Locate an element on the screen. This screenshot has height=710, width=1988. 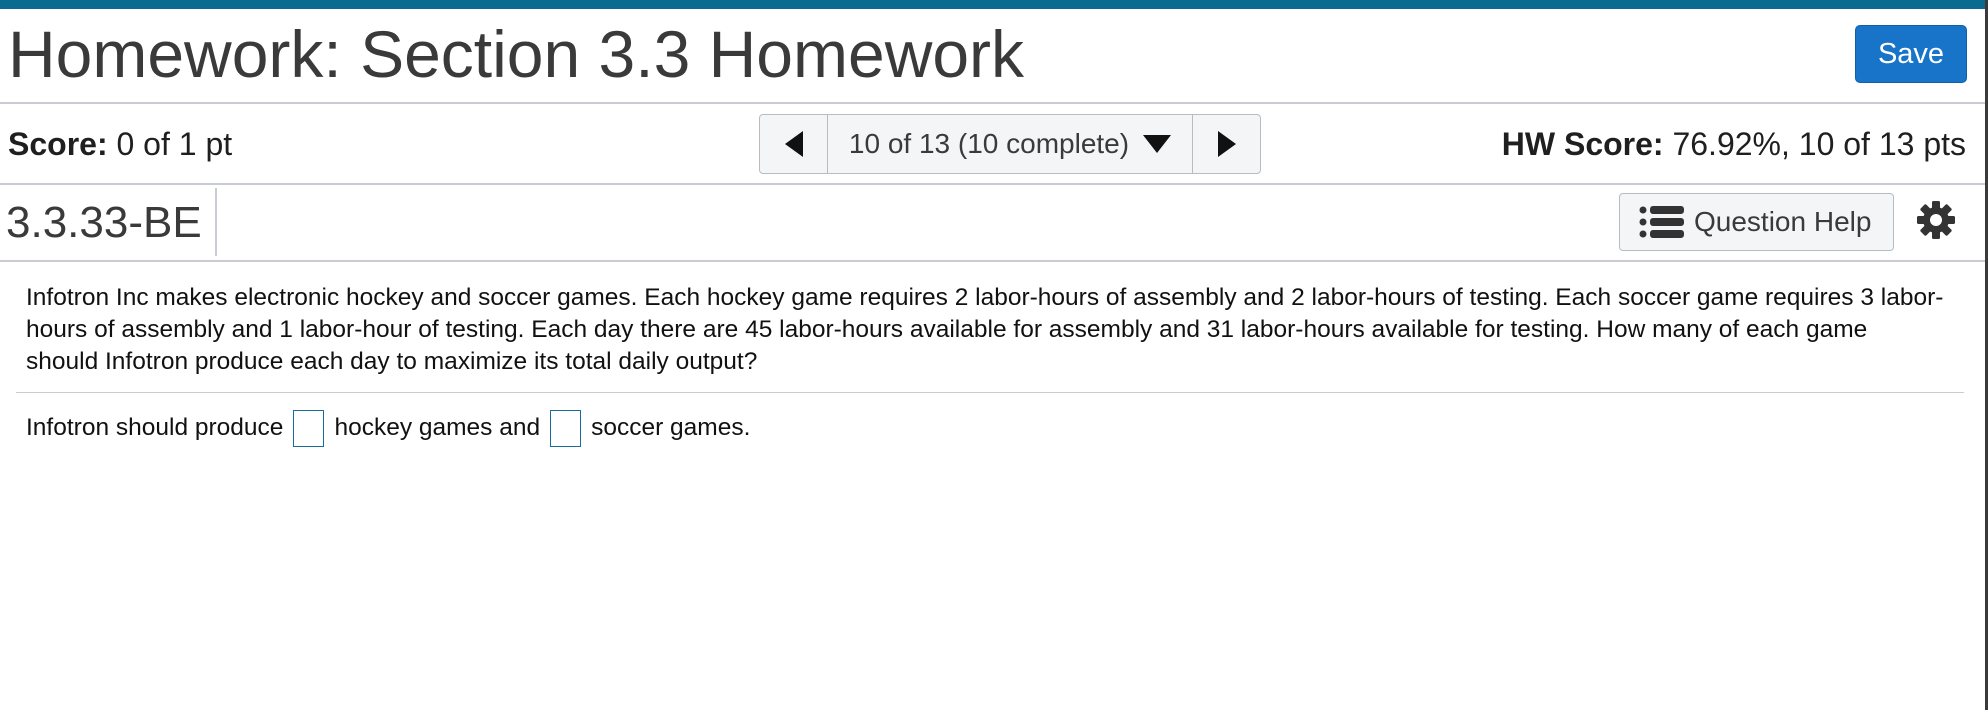
gear-icon is located at coordinates (1936, 220).